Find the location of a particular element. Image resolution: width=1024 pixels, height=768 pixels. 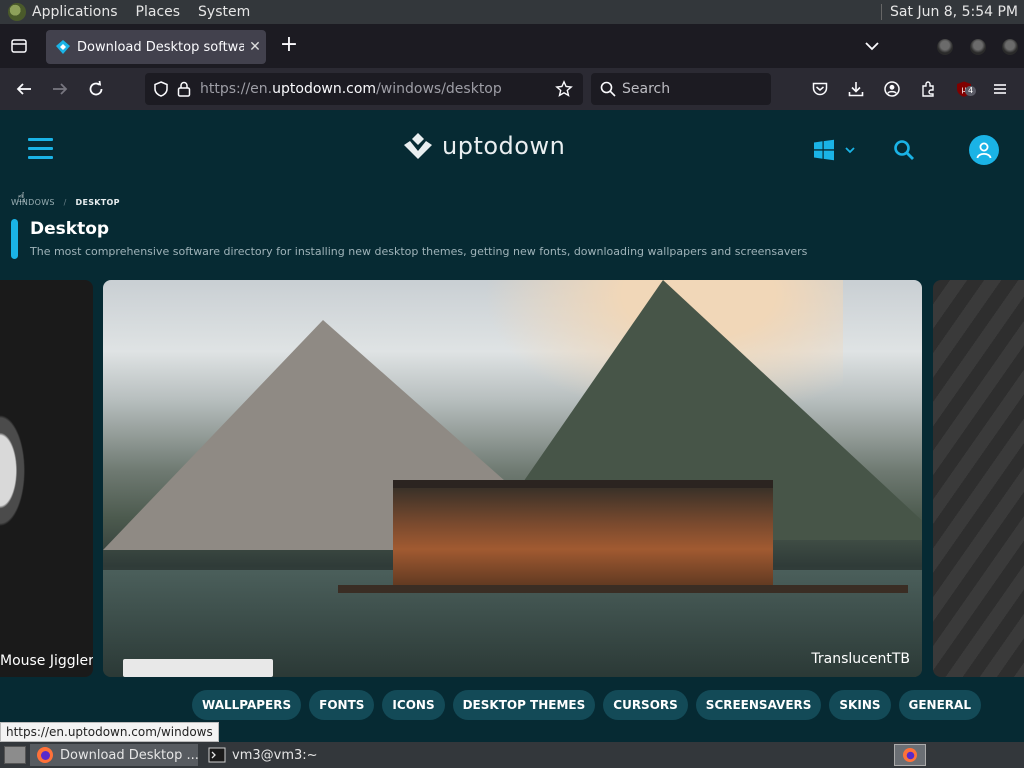

uptodown-favicon is located at coordinates (63, 47).